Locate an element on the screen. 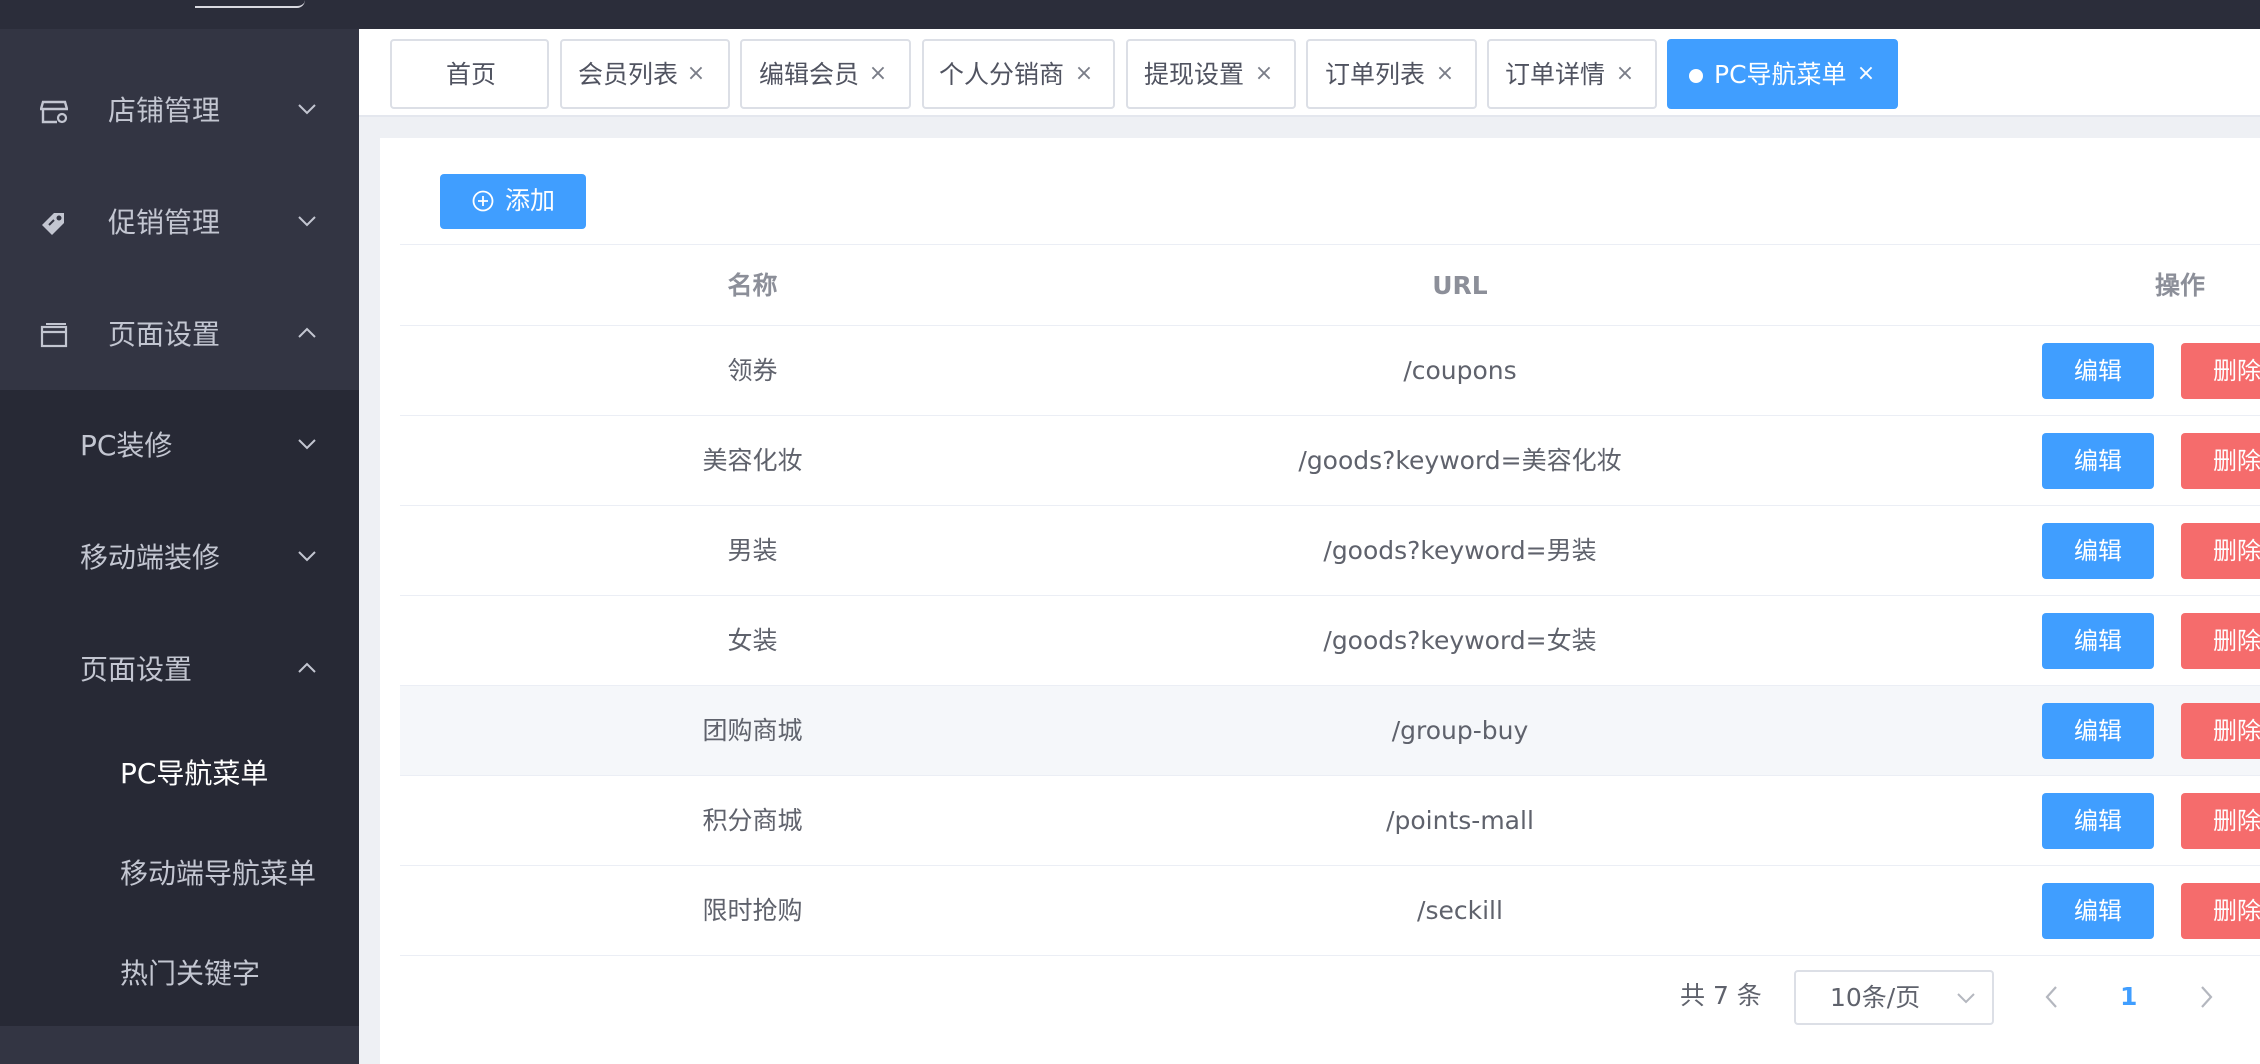 Image resolution: width=2260 pixels, height=1064 pixels. prev-page-icon is located at coordinates (2052, 997).